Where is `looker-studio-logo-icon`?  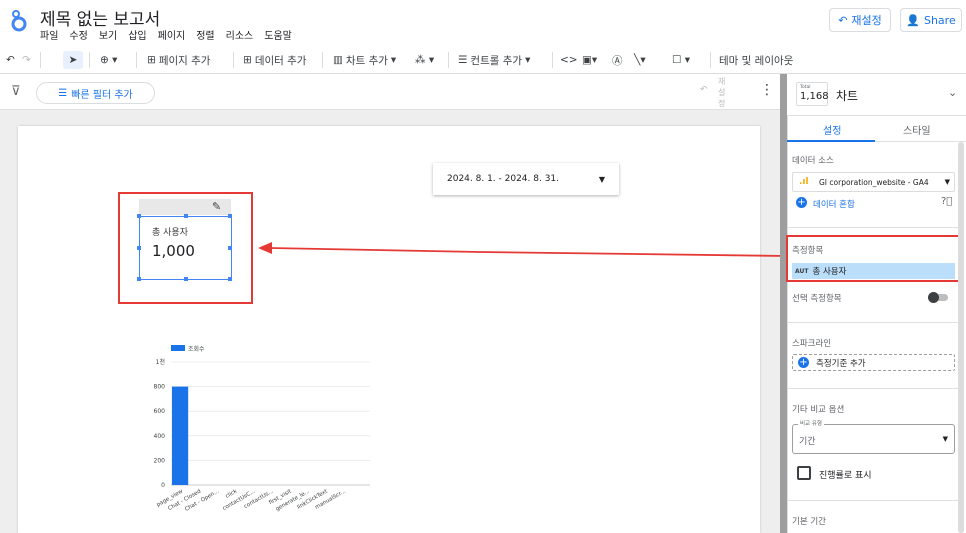
looker-studio-logo-icon is located at coordinates (19, 21).